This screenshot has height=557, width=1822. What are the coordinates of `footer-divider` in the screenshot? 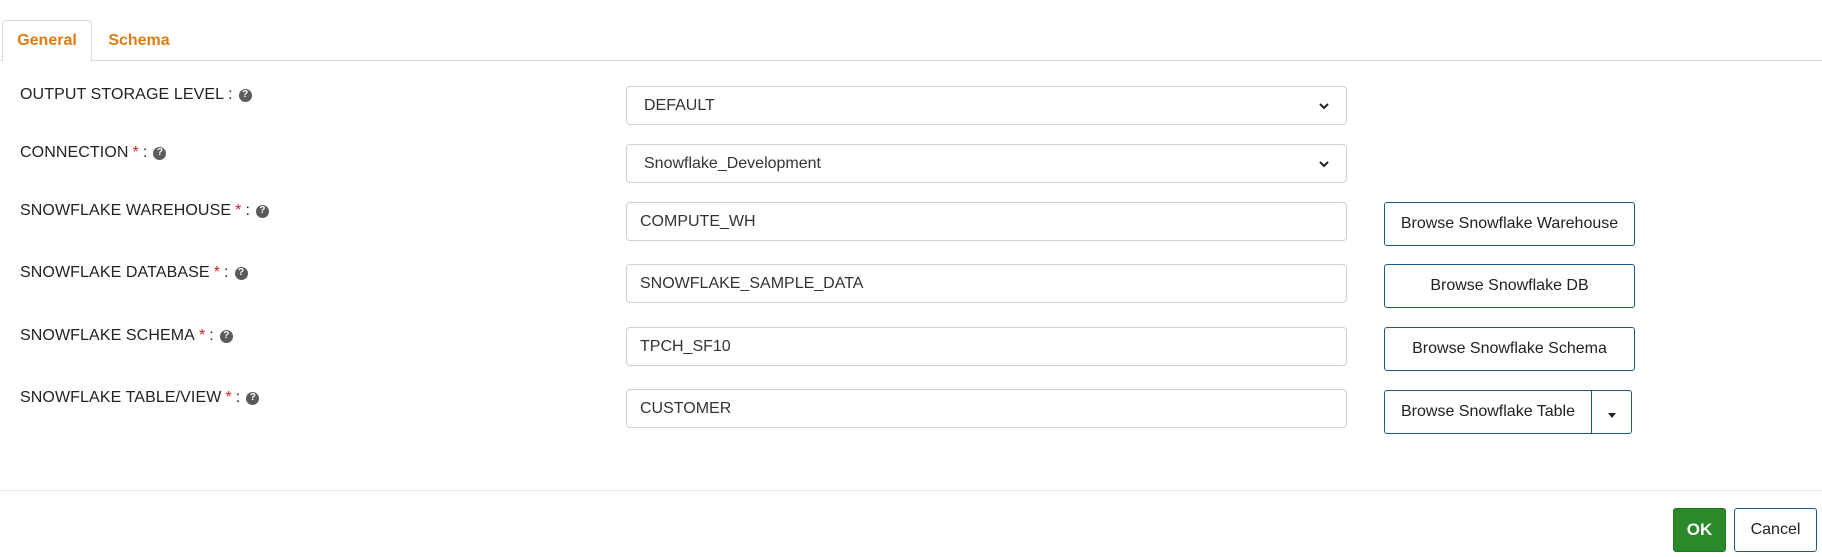 It's located at (911, 490).